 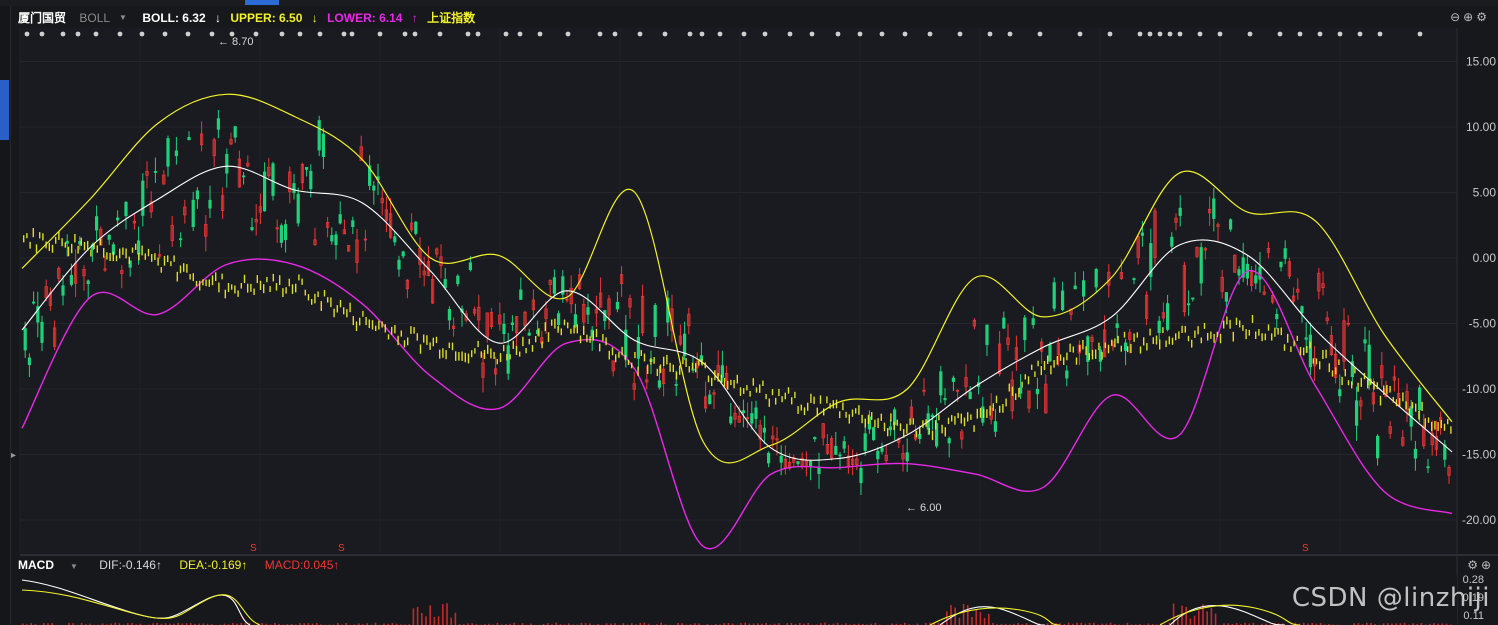 I want to click on macd-indicator-selector: MACD ▼, so click(x=55, y=566).